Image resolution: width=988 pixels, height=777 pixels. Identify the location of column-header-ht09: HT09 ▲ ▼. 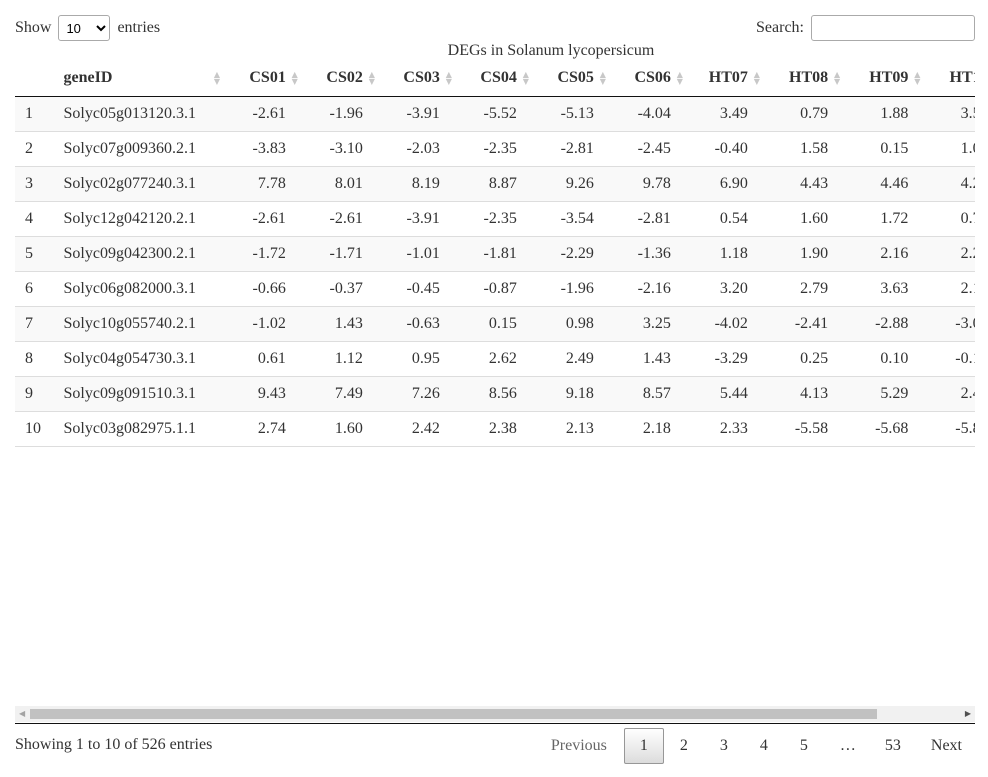
(886, 78).